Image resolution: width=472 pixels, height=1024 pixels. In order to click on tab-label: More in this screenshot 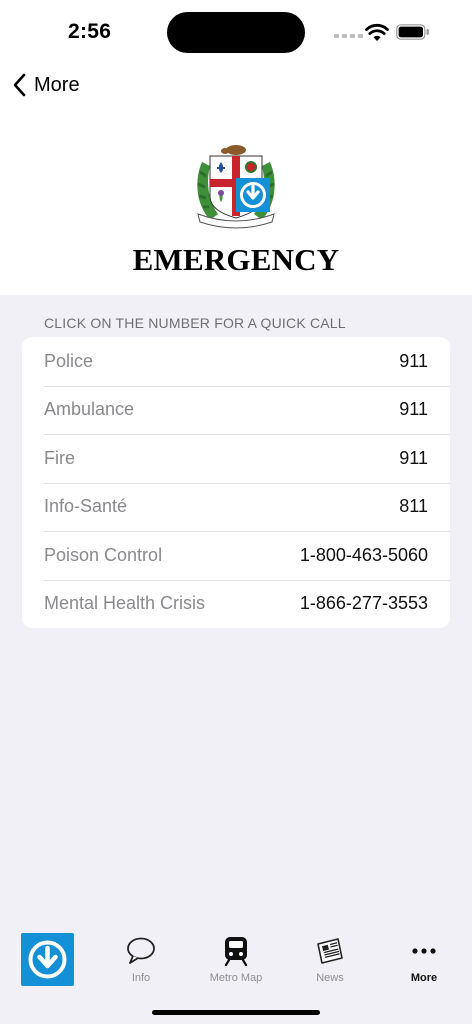, I will do `click(424, 978)`.